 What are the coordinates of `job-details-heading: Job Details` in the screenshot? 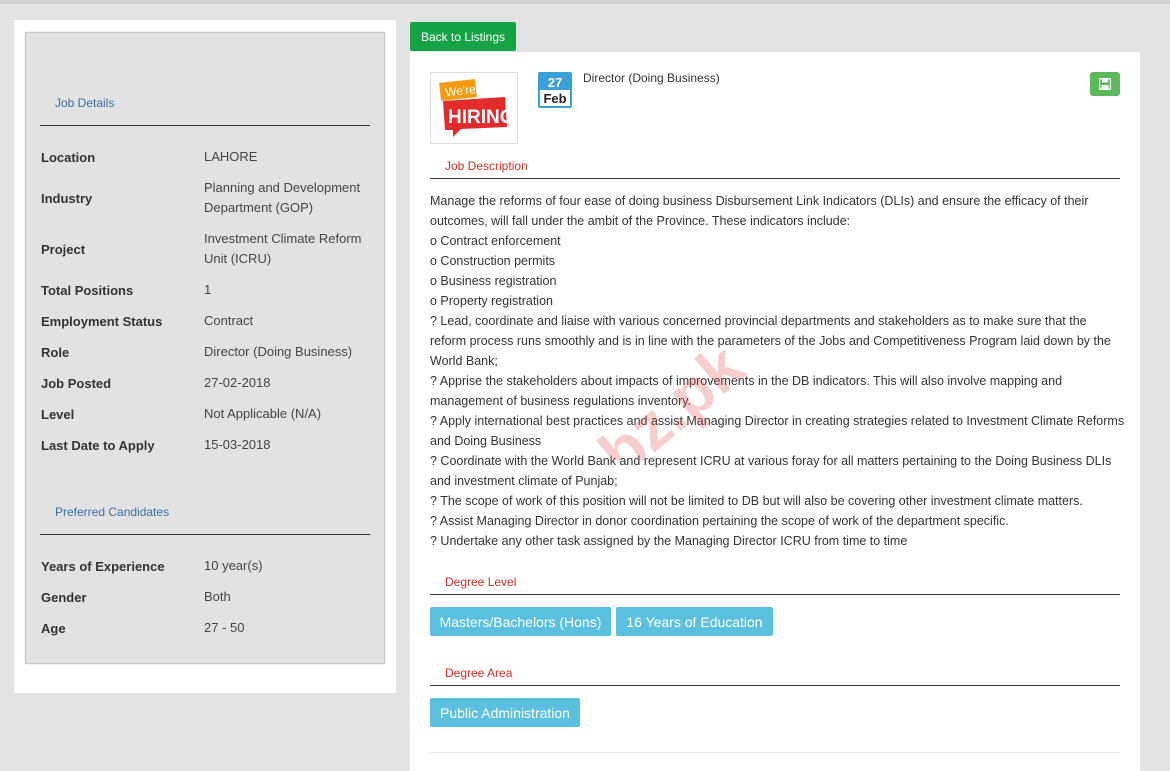 It's located at (85, 103).